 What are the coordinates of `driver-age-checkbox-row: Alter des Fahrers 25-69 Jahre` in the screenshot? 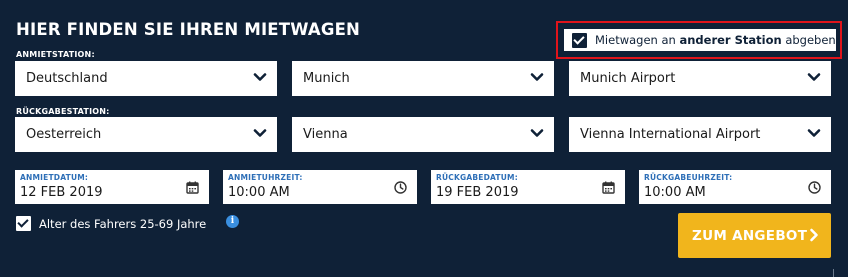 It's located at (111, 223).